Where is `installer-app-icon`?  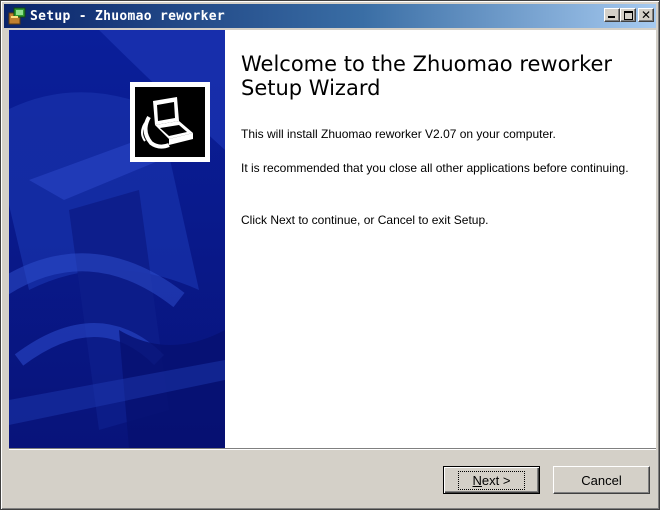
installer-app-icon is located at coordinates (17, 16).